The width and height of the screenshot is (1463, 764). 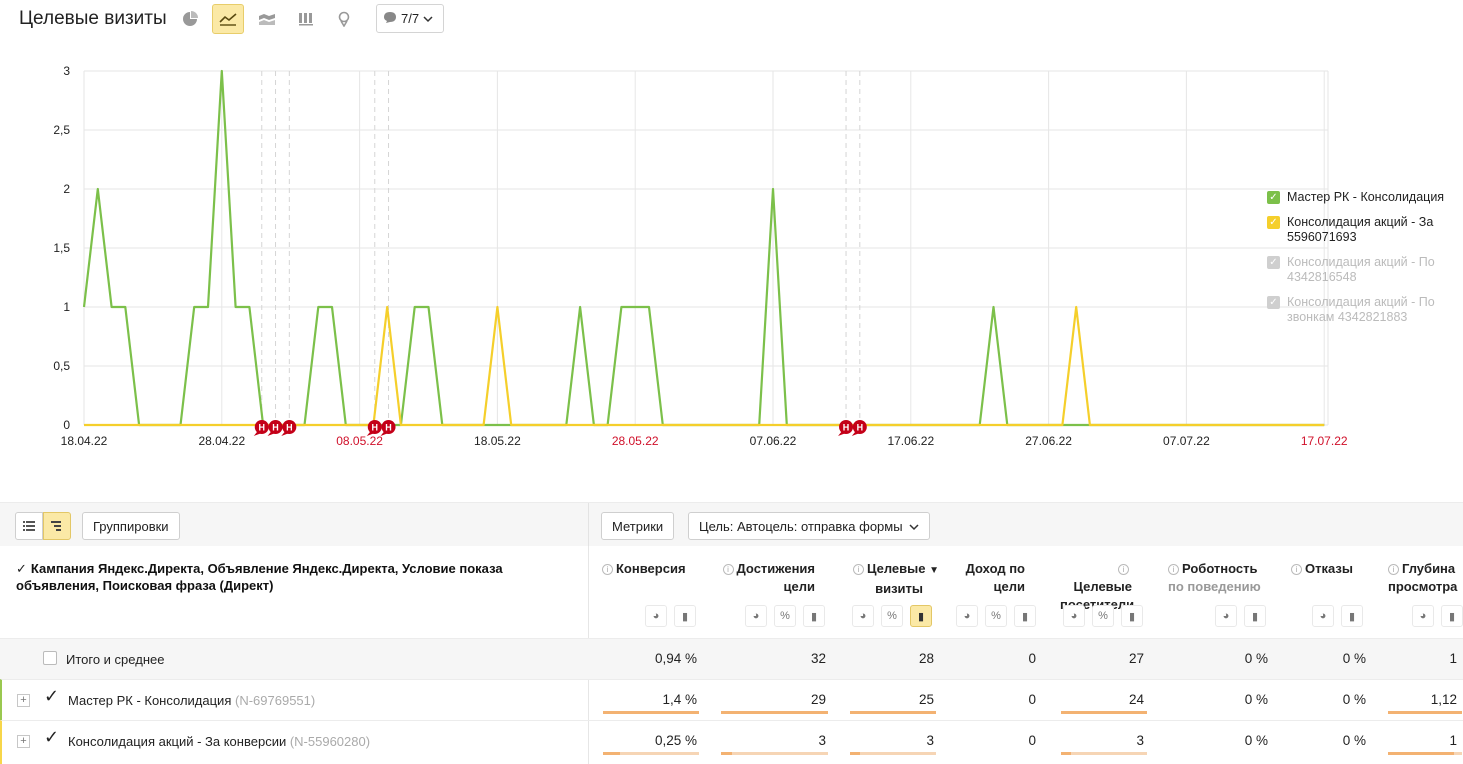 I want to click on column-header-label: Целевые, so click(x=1102, y=586).